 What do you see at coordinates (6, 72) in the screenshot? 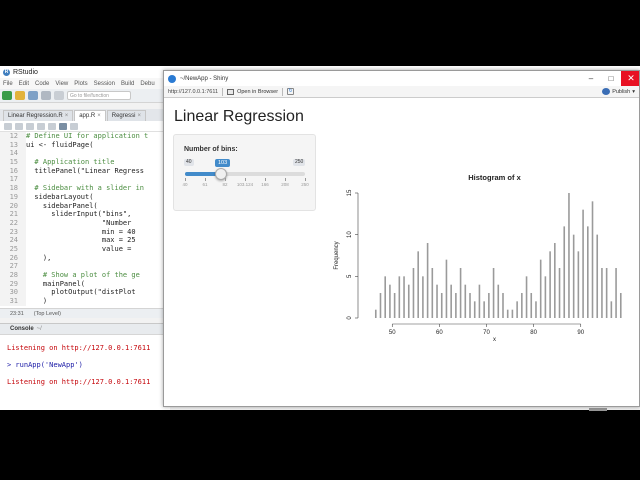
I see `rstudio-logo-icon: R` at bounding box center [6, 72].